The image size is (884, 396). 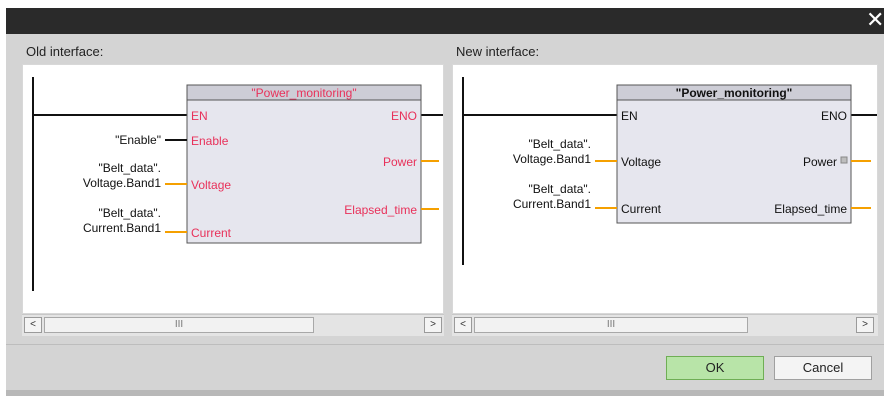 I want to click on close-icon: ✕, so click(x=875, y=19).